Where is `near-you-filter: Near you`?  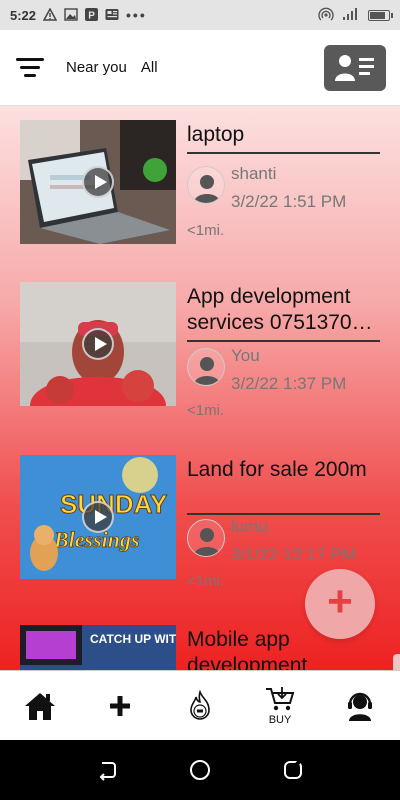 near-you-filter: Near you is located at coordinates (96, 67).